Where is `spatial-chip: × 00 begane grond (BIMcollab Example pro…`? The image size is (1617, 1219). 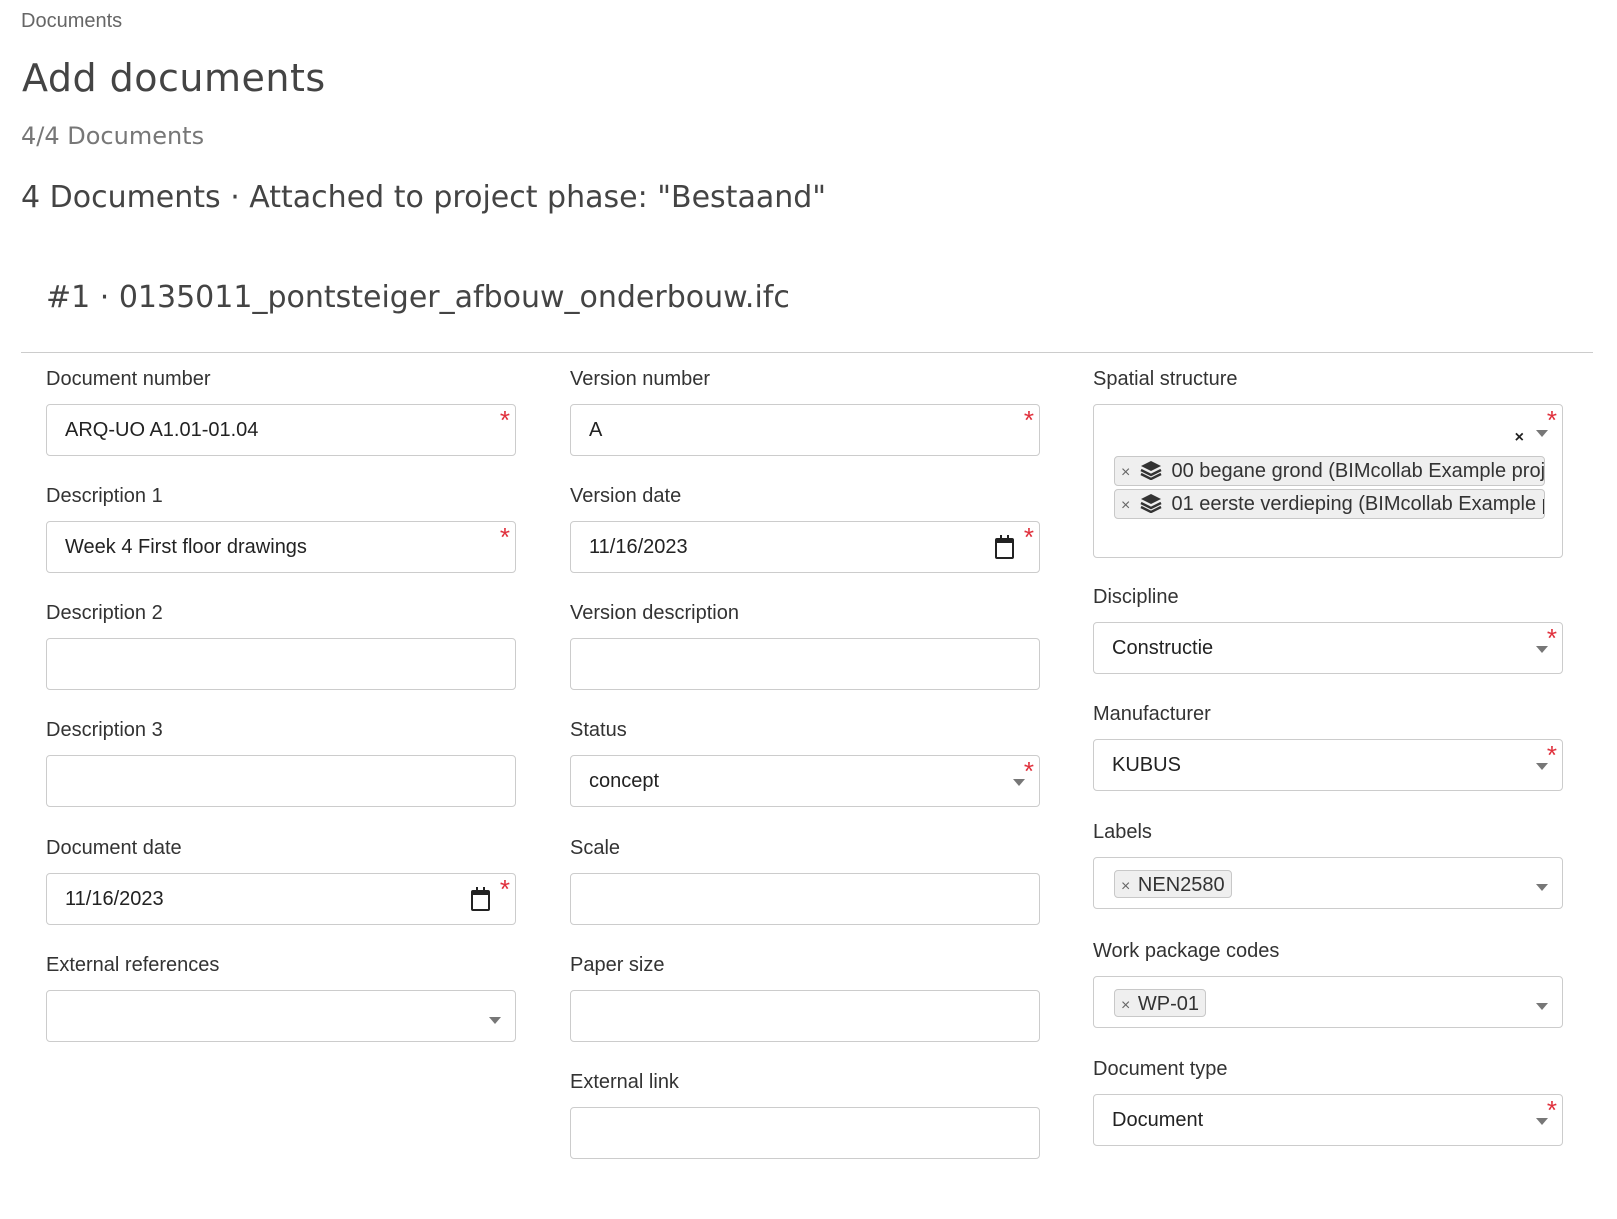 spatial-chip: × 00 begane grond (BIMcollab Example pro… is located at coordinates (1329, 471).